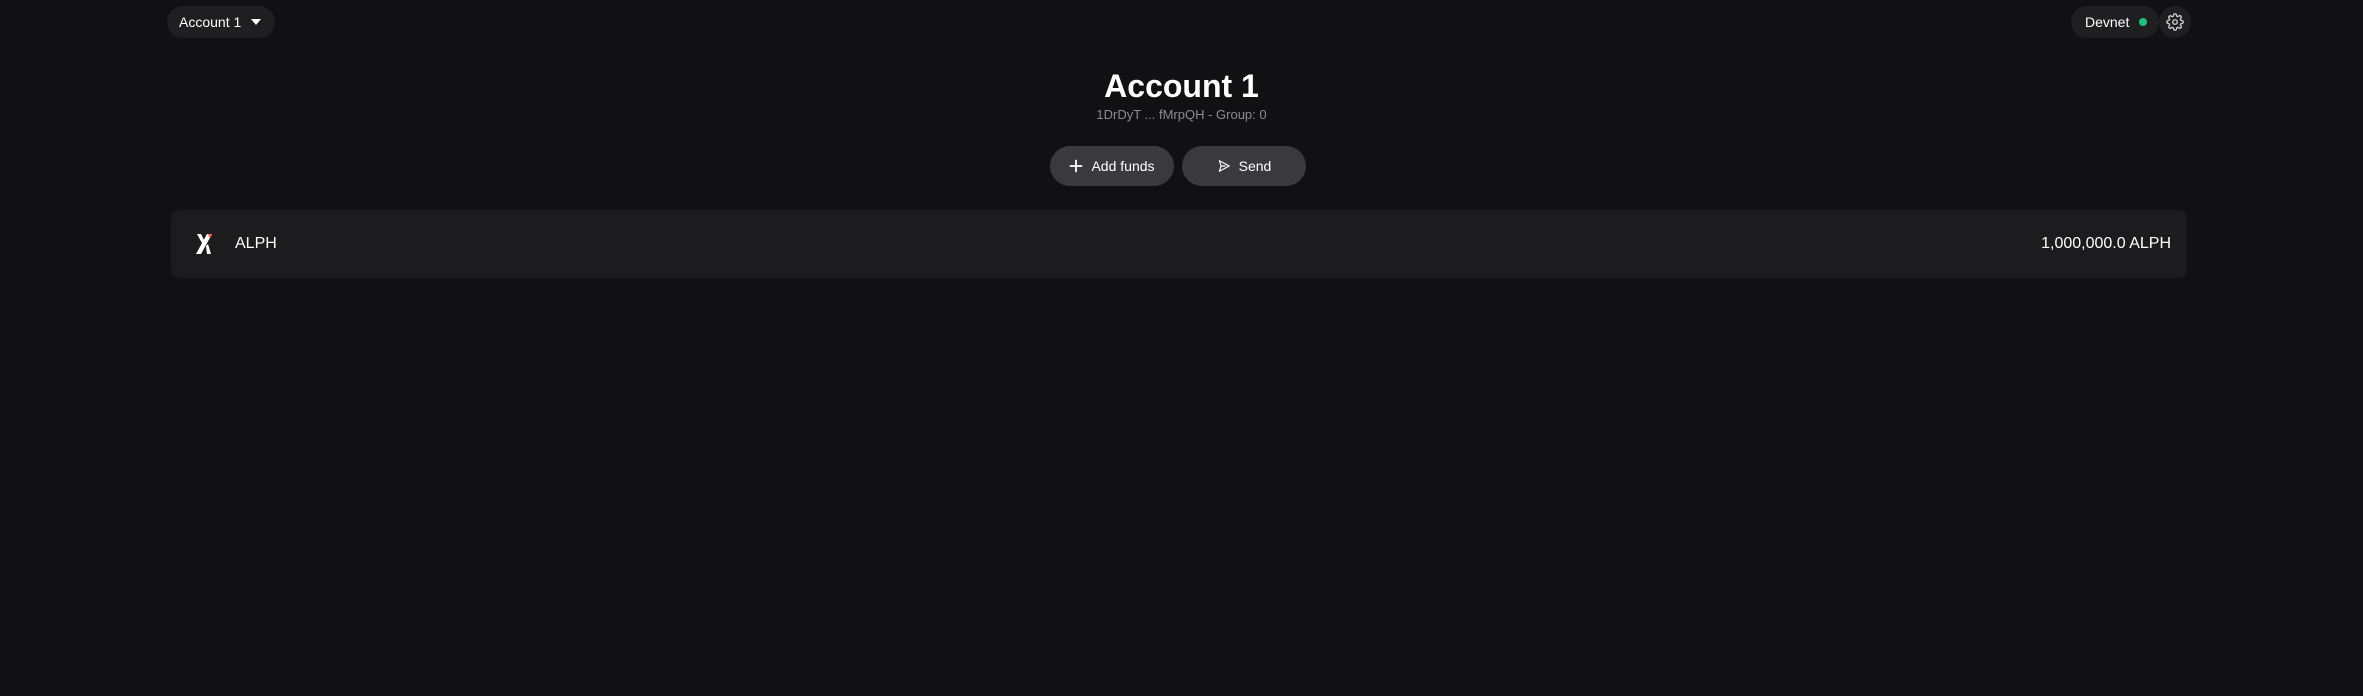 This screenshot has width=2363, height=696. Describe the element at coordinates (2143, 22) in the screenshot. I see `network-status-dot` at that location.